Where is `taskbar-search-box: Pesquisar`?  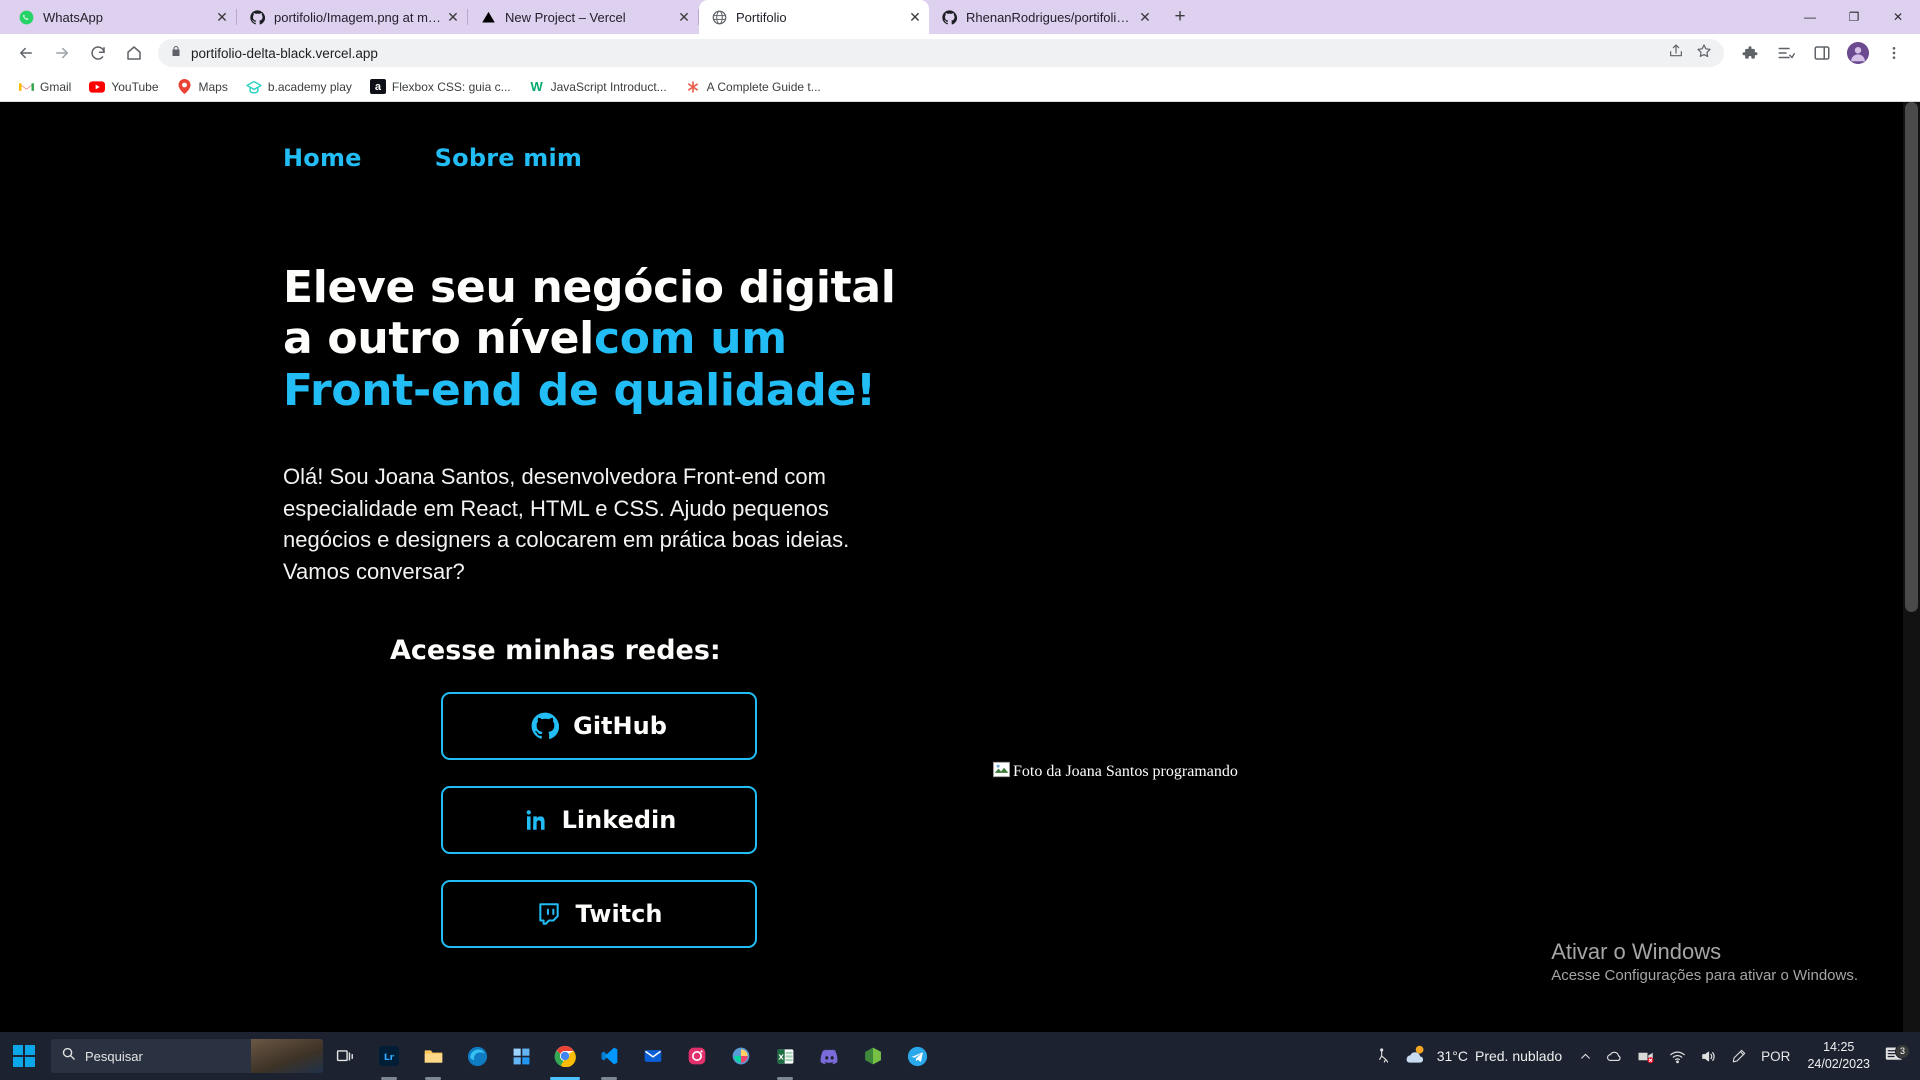 taskbar-search-box: Pesquisar is located at coordinates (187, 1056).